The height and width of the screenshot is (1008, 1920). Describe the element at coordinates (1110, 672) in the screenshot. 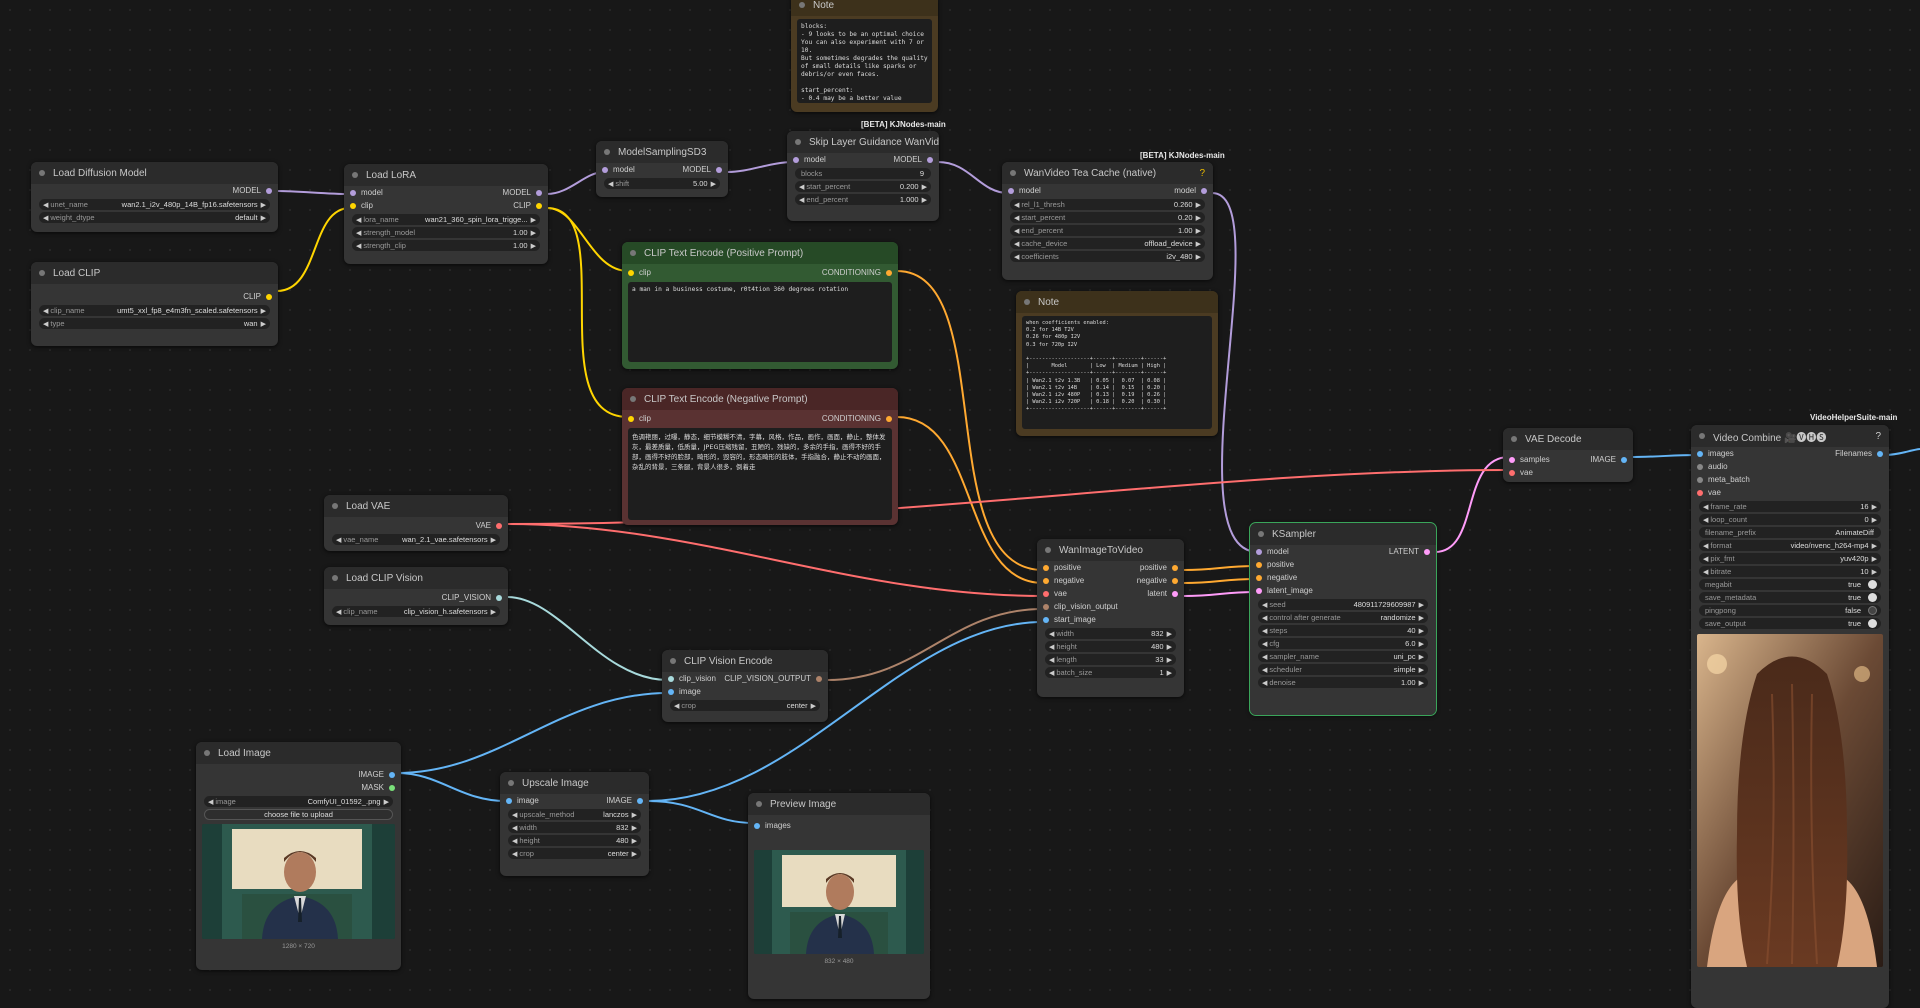

I see `batch-size-number: ◀ batch_size 1 ▶` at that location.